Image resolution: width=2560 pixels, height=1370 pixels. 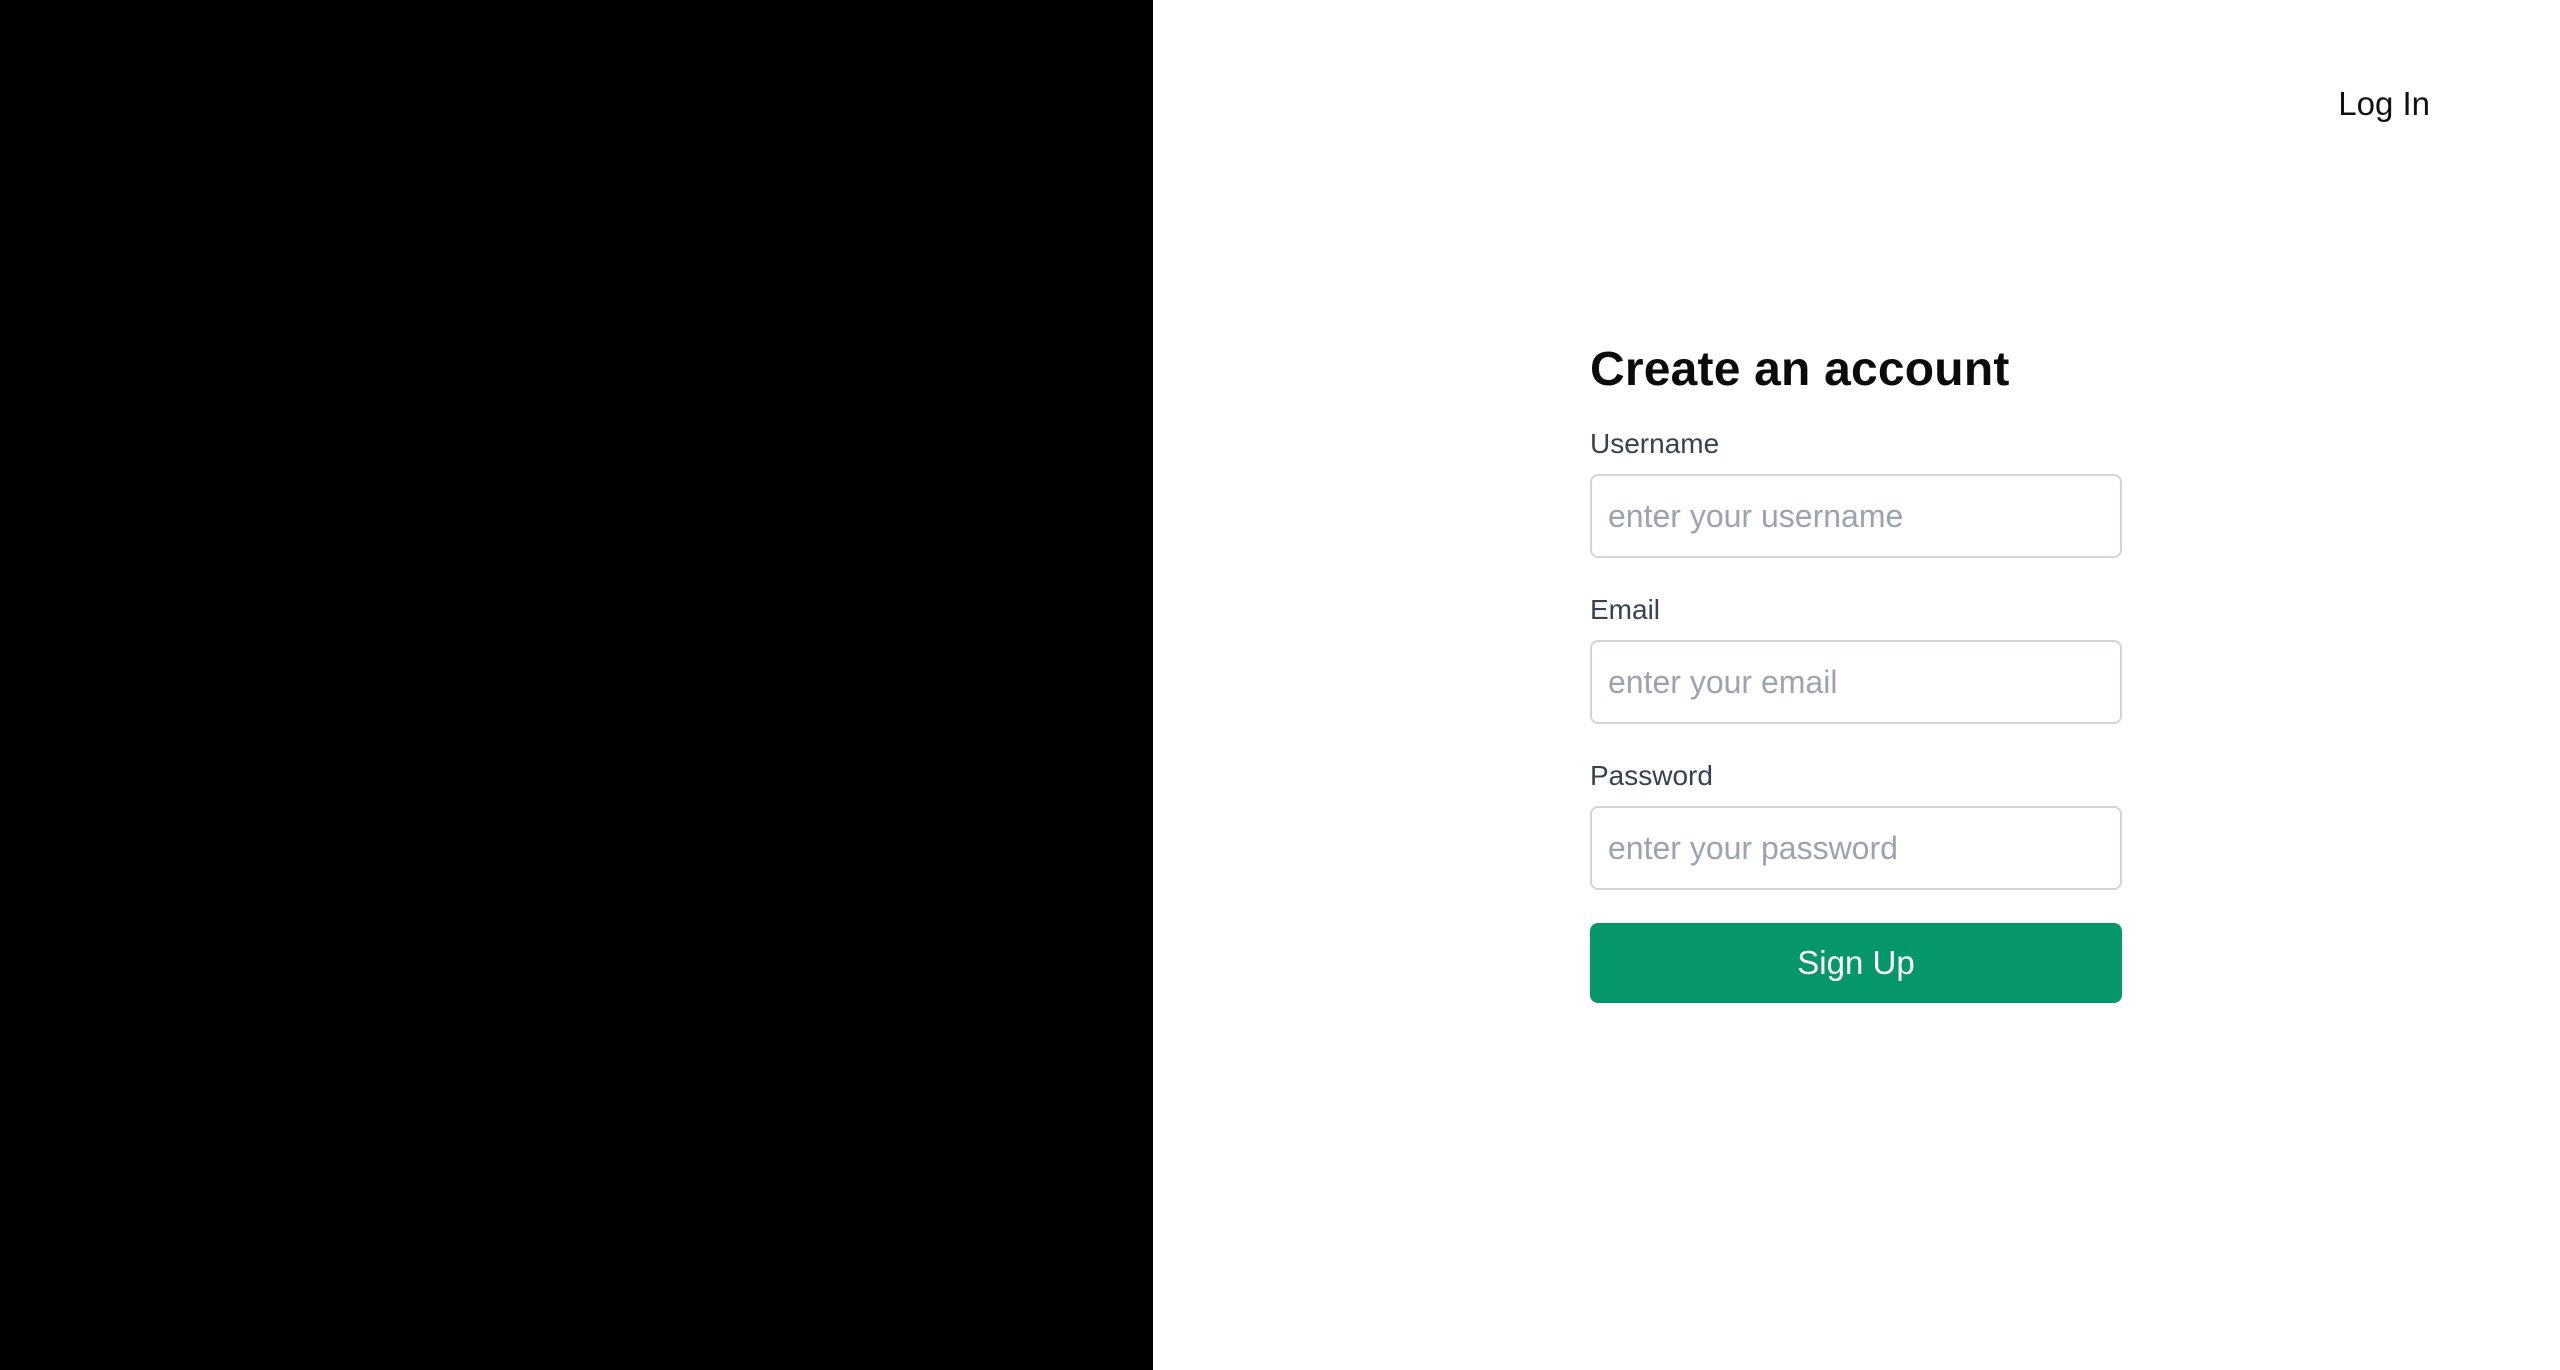 I want to click on page-title: Create an account, so click(x=1800, y=369).